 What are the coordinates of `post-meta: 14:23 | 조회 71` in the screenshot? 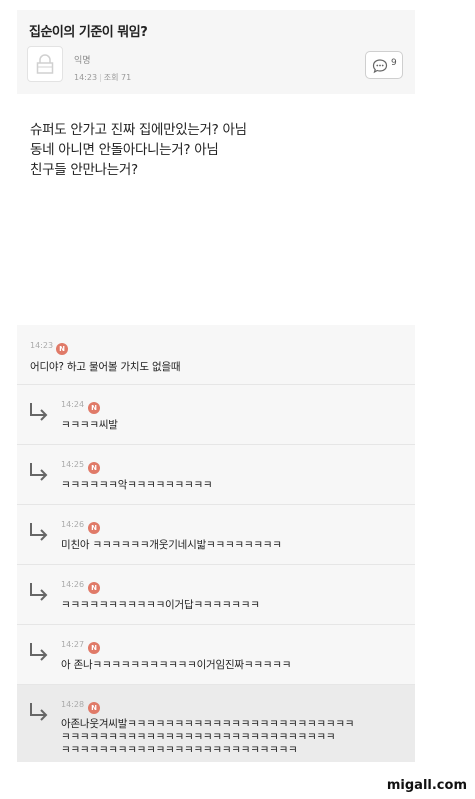 It's located at (103, 77).